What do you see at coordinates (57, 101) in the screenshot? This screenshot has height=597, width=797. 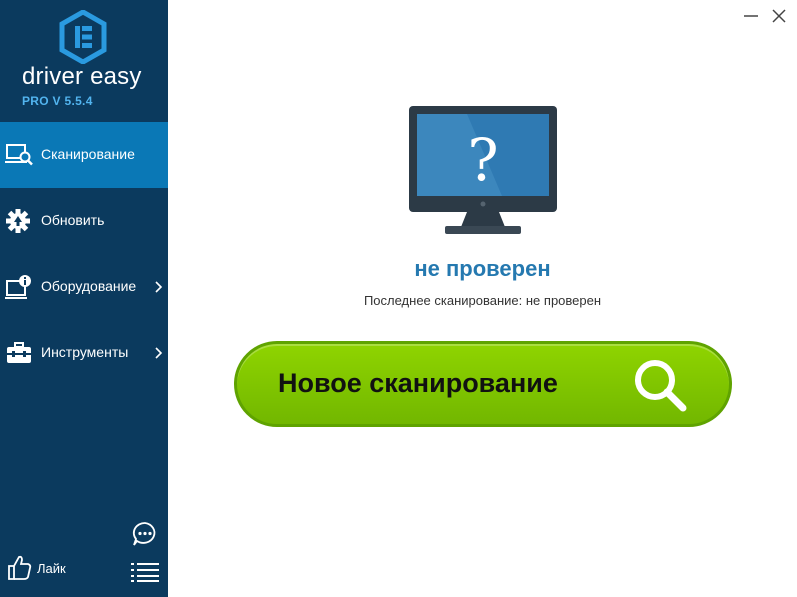 I see `app-version: PRO V 5.5.4` at bounding box center [57, 101].